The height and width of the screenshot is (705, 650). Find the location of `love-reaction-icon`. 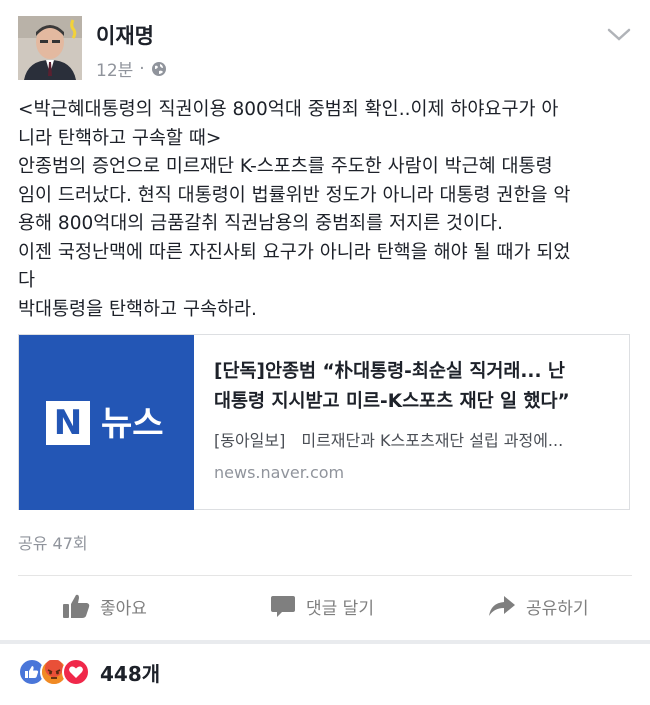

love-reaction-icon is located at coordinates (76, 672).